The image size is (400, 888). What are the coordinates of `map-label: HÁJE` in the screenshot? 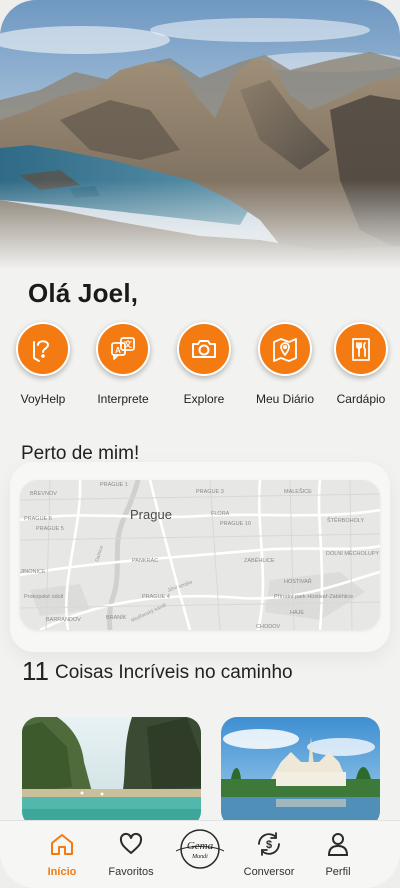 It's located at (297, 612).